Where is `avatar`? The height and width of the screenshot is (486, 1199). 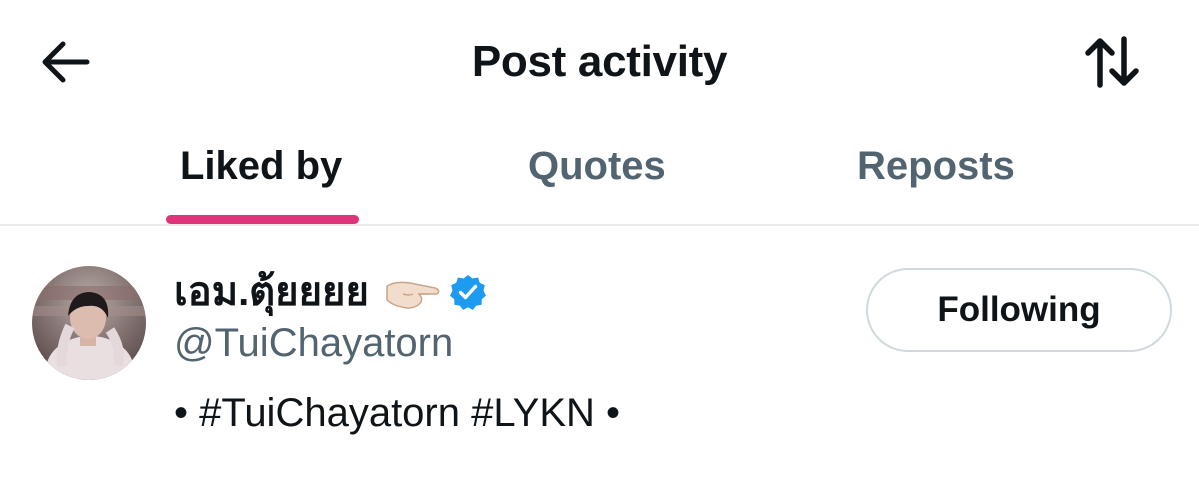
avatar is located at coordinates (89, 323).